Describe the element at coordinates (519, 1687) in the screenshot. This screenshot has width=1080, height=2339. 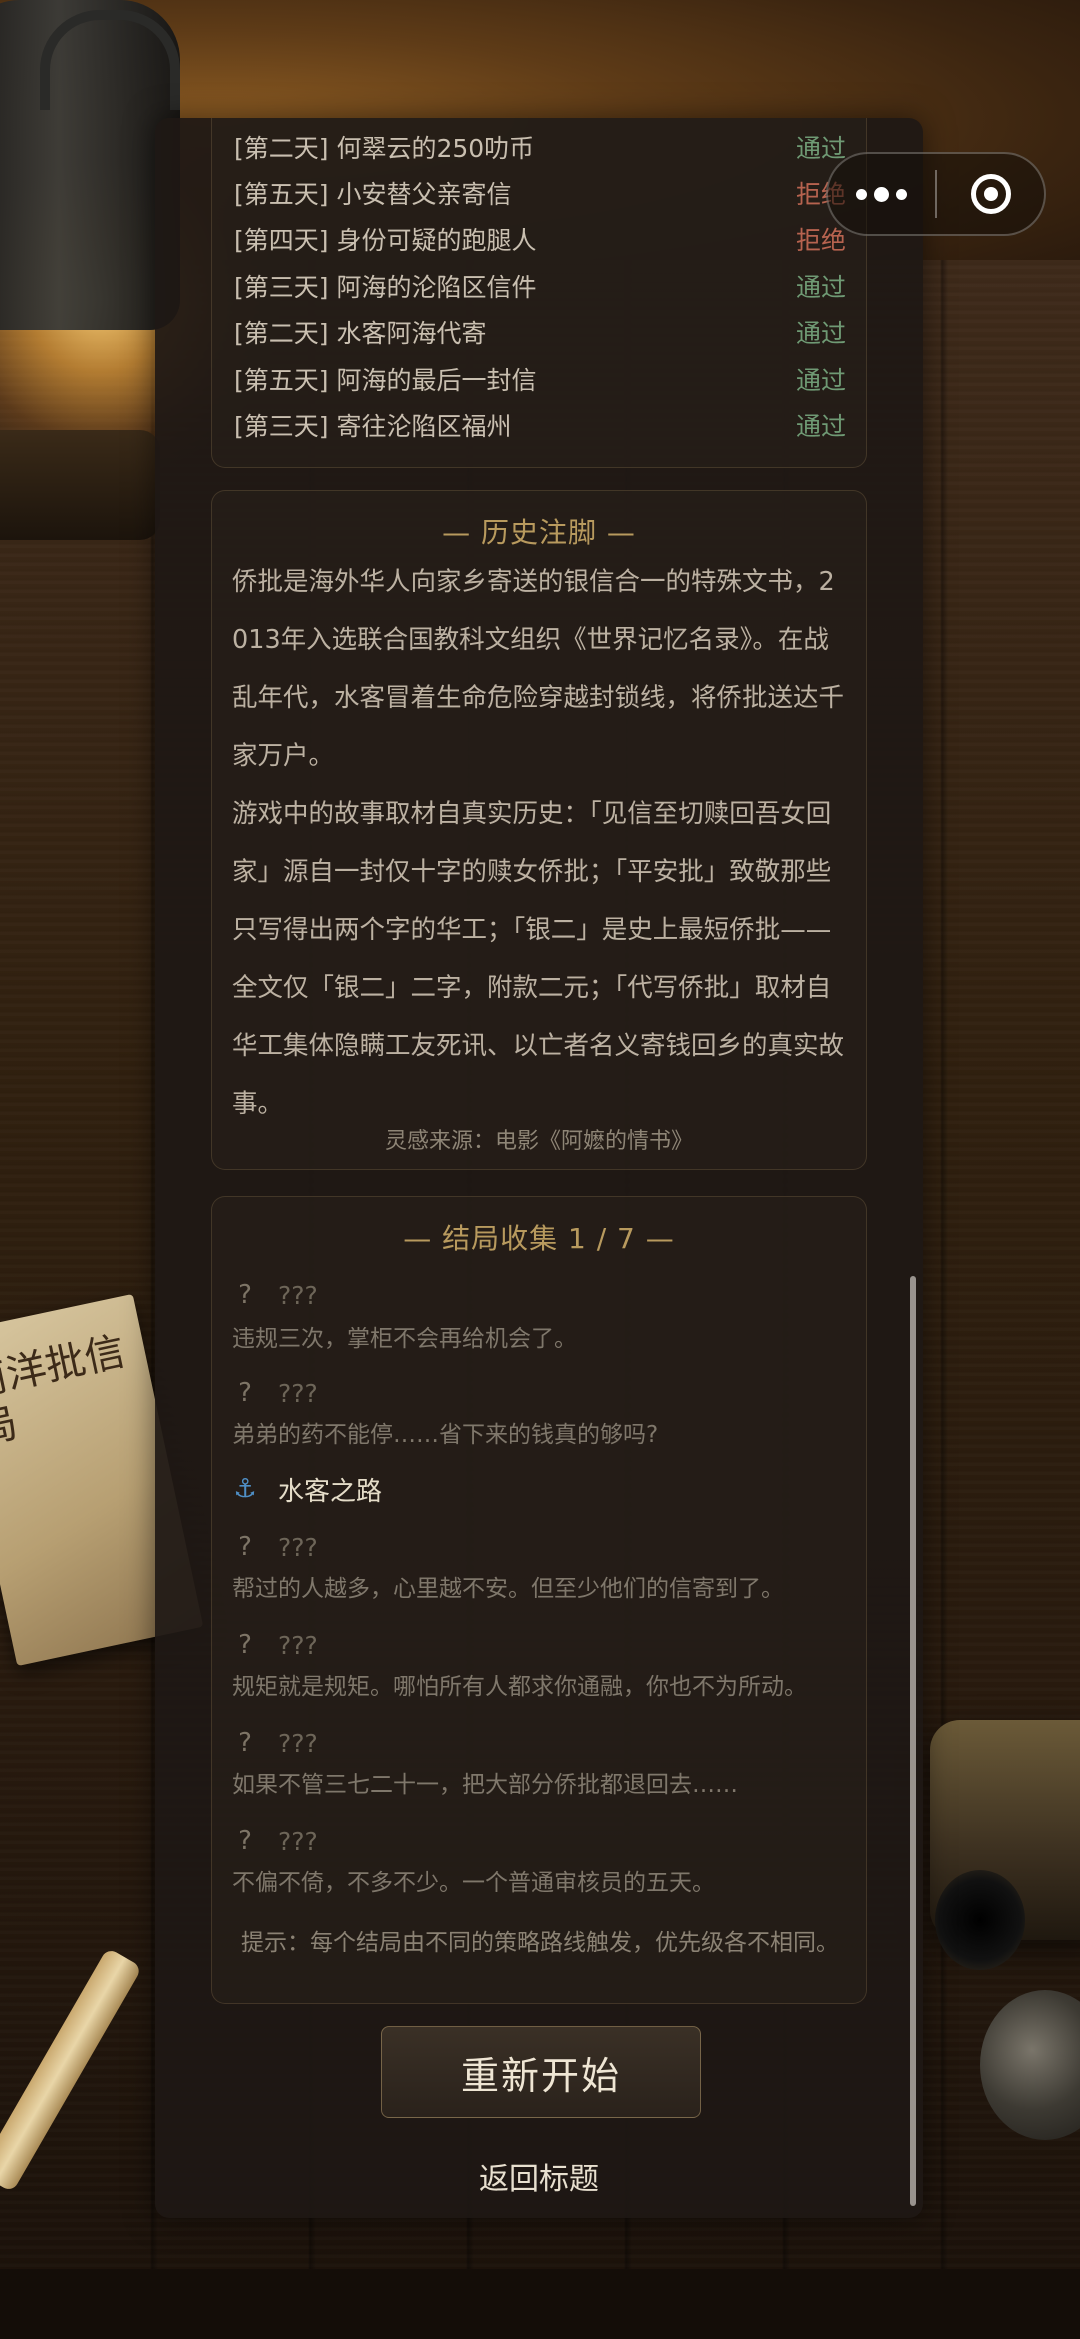
I see `ending-description: 规矩就是规矩。哪怕所有人都求你通融，你也不为所动。` at that location.